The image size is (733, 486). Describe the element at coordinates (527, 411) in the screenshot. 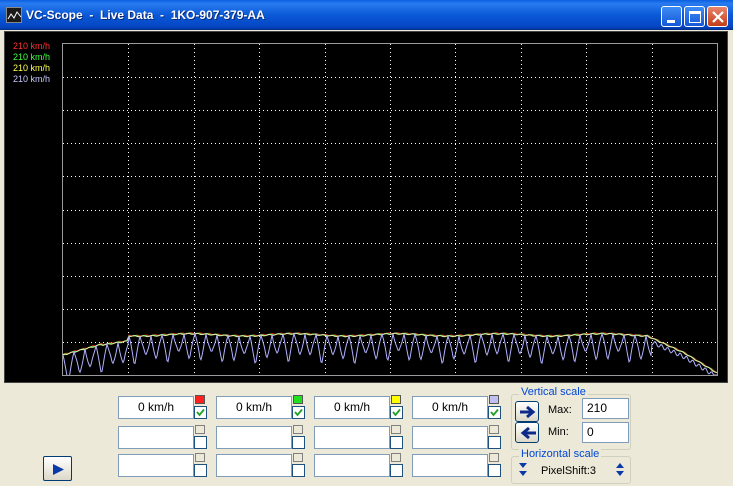

I see `scale-up-button` at that location.